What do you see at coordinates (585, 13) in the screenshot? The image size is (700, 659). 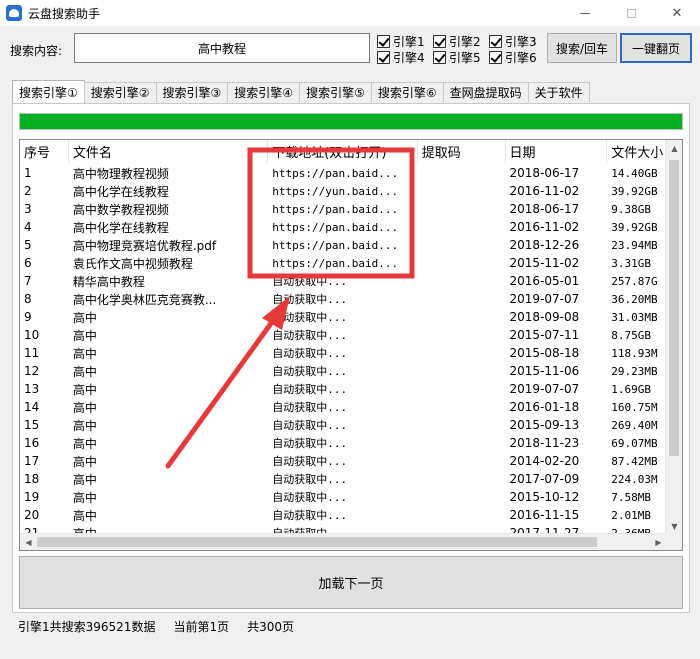 I see `minimize-button` at bounding box center [585, 13].